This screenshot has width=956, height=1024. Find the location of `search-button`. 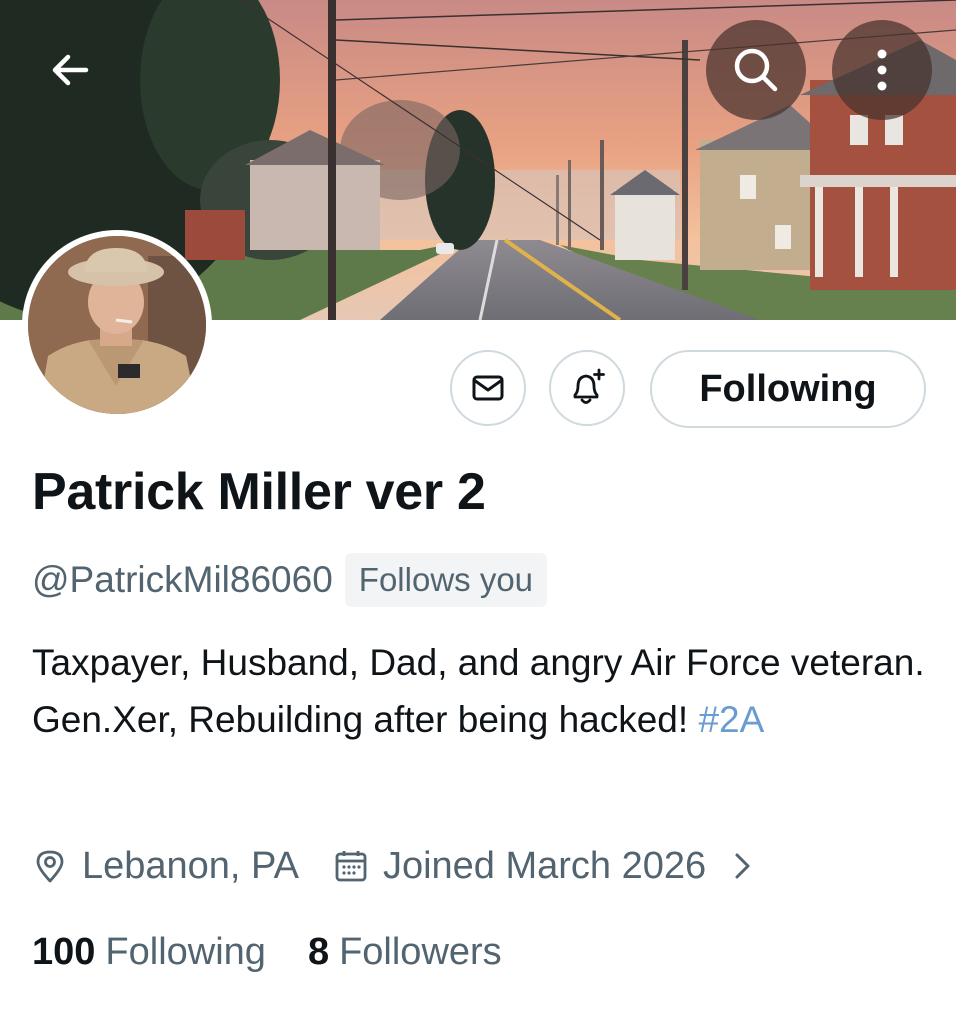

search-button is located at coordinates (756, 70).